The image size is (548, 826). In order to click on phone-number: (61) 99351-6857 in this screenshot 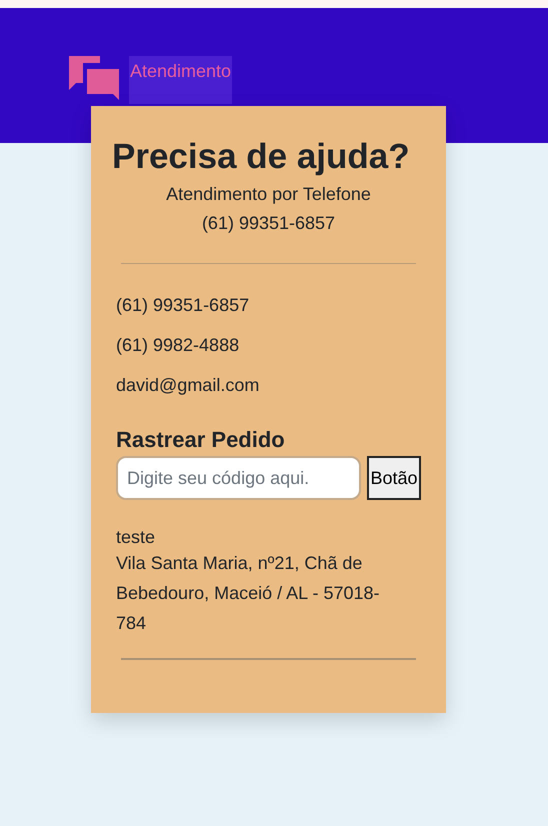, I will do `click(268, 223)`.